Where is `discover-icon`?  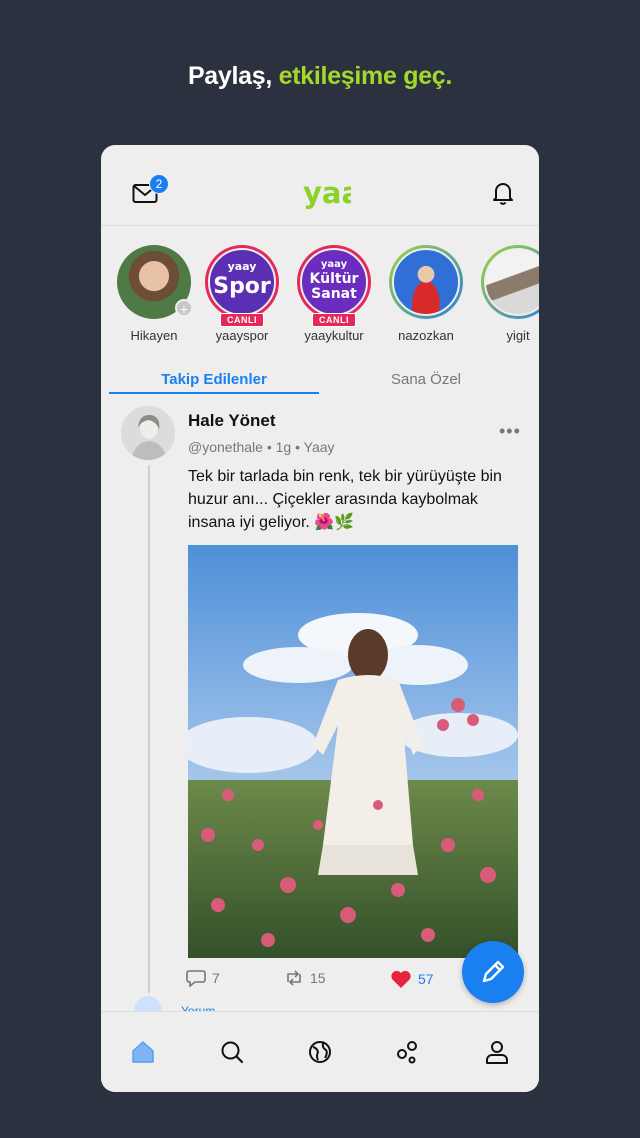
discover-icon is located at coordinates (408, 1052).